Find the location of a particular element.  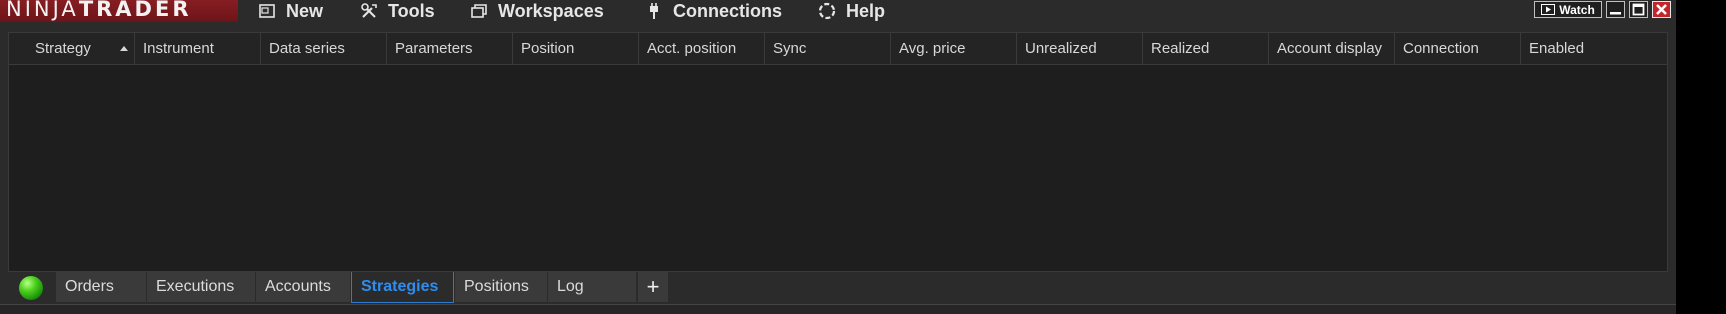

column-header-strategy: Strategy is located at coordinates (72, 48).